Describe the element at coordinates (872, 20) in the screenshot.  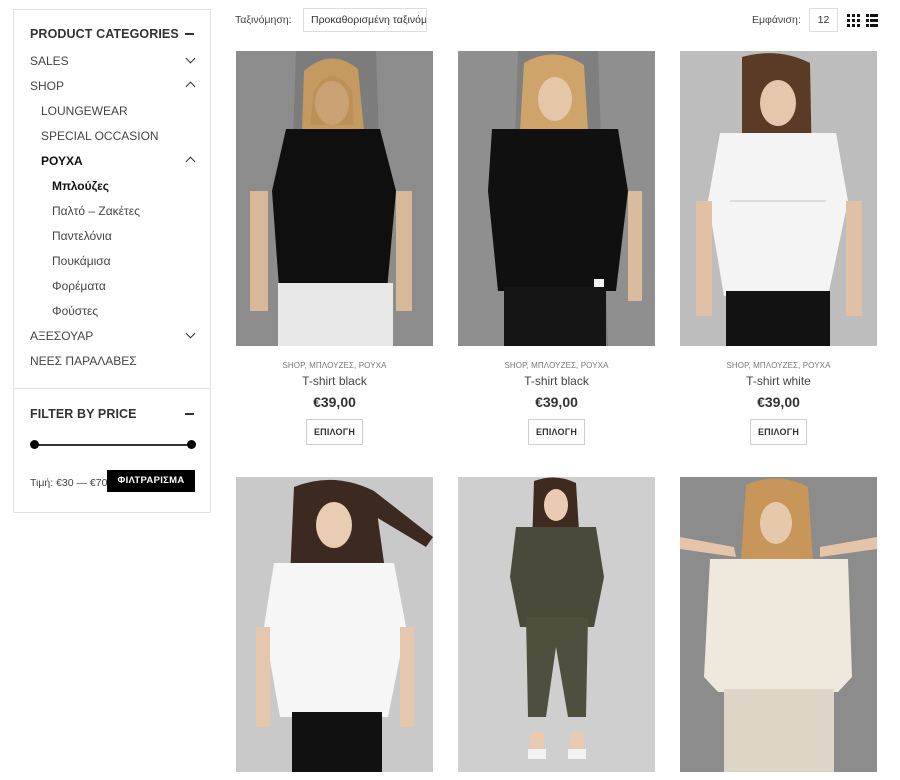
I see `list-view-icon` at that location.